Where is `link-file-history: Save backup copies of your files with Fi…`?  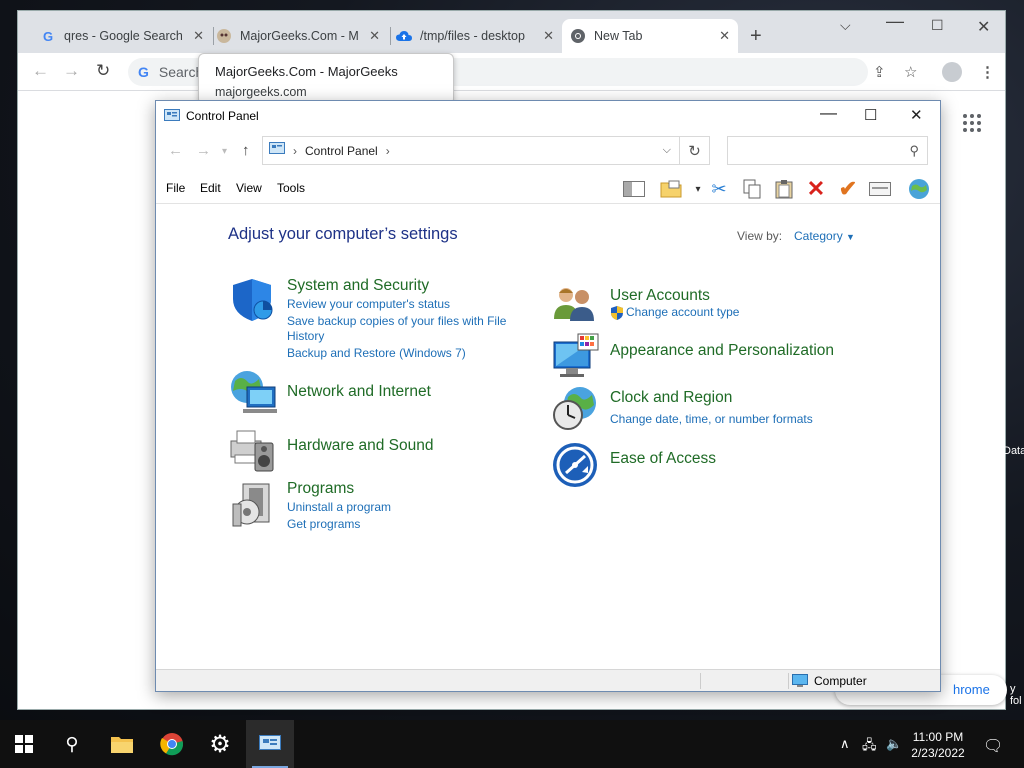
link-file-history: Save backup copies of your files with Fi… is located at coordinates (396, 321).